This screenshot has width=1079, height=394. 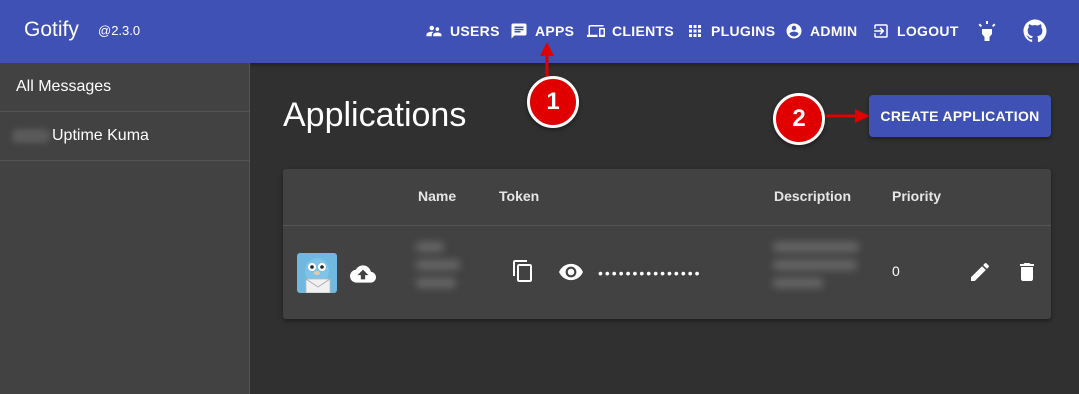 What do you see at coordinates (799, 119) in the screenshot?
I see `annotation-badge-2: 2` at bounding box center [799, 119].